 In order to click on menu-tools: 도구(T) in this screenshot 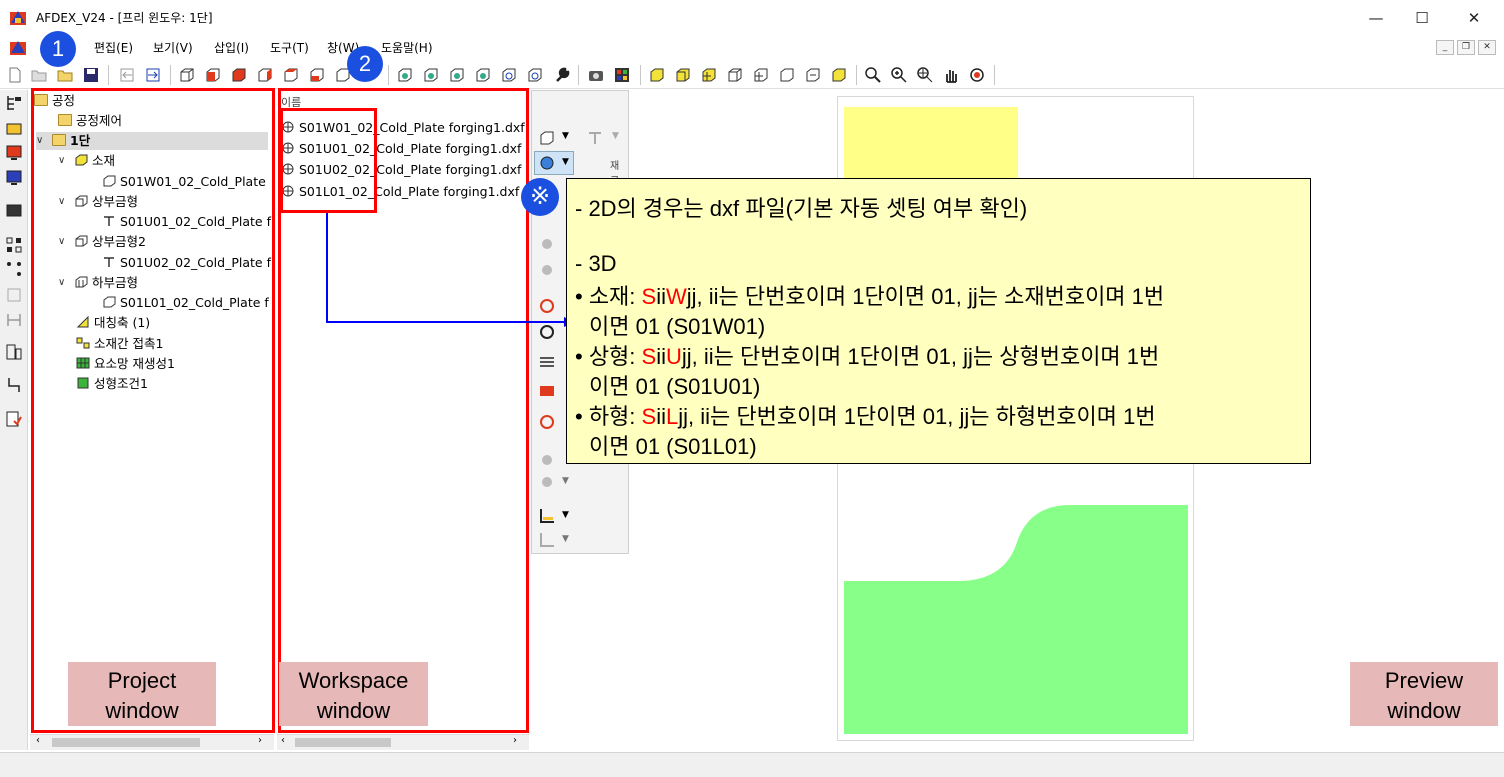, I will do `click(289, 47)`.